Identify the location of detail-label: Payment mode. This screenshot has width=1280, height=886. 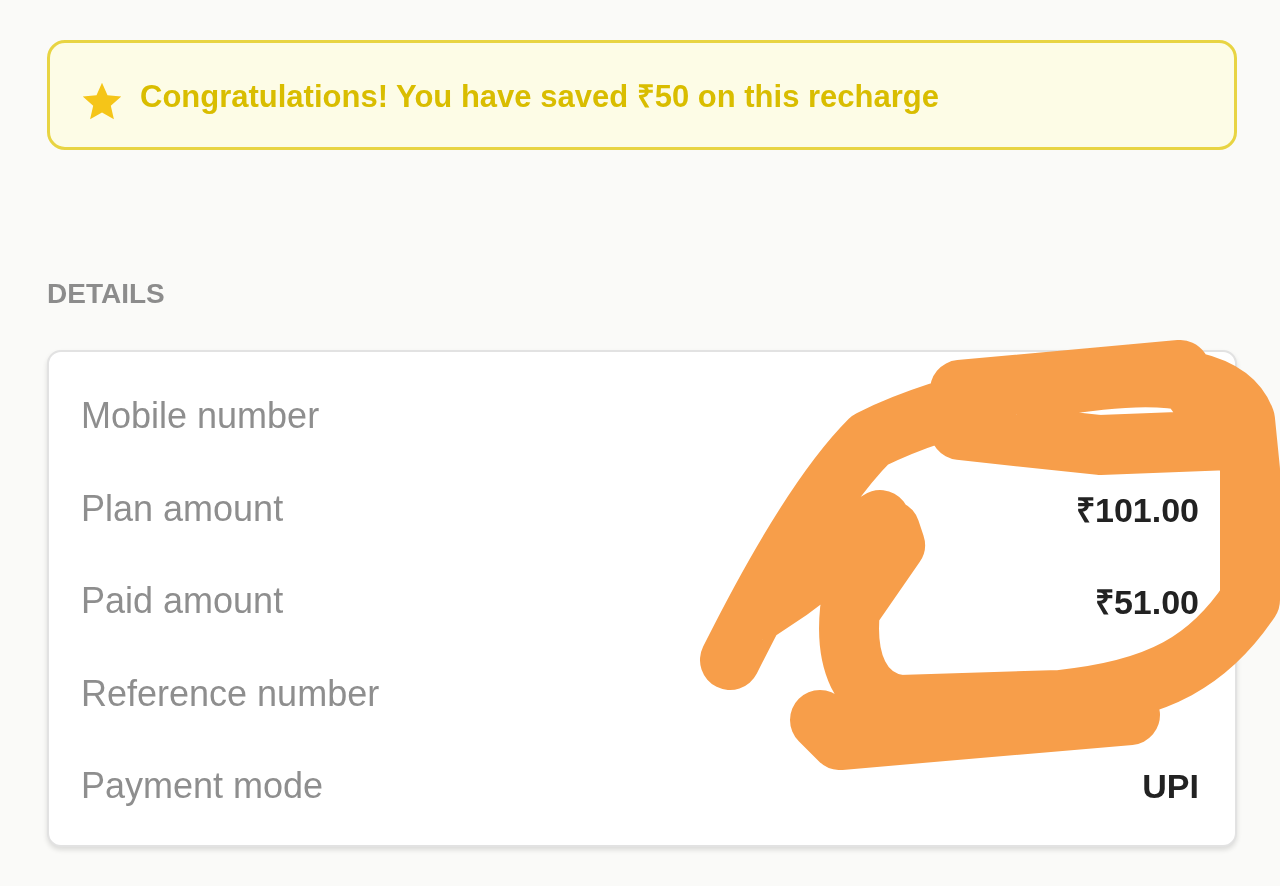
(202, 786).